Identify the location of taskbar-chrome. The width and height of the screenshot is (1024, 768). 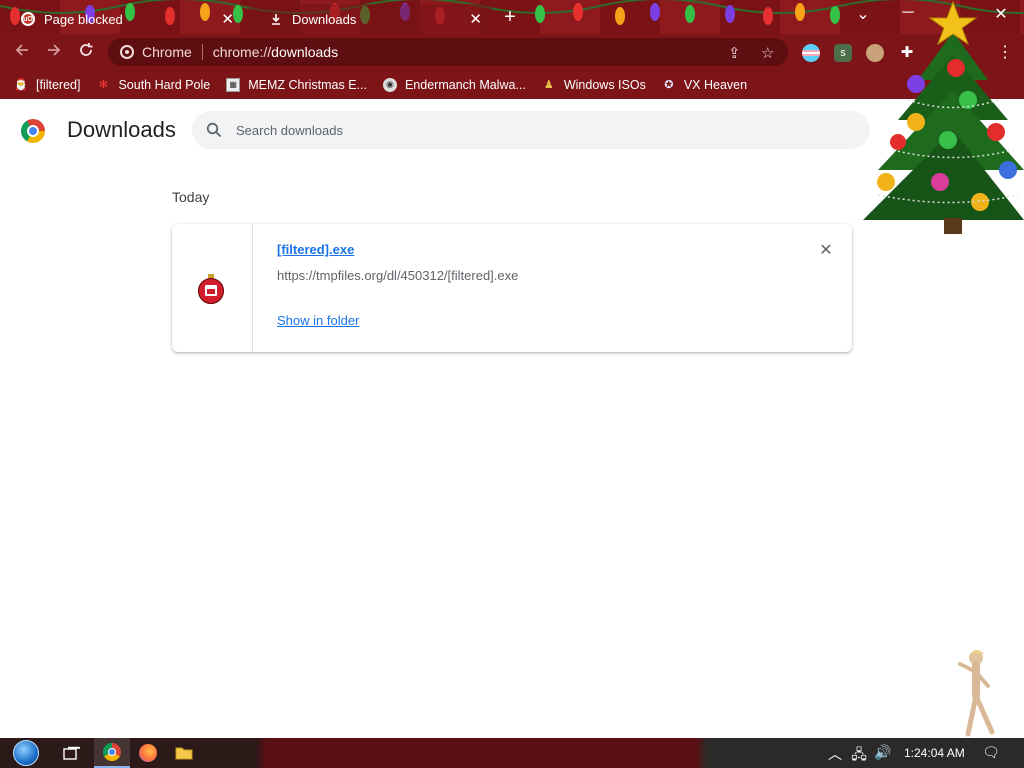
(112, 753).